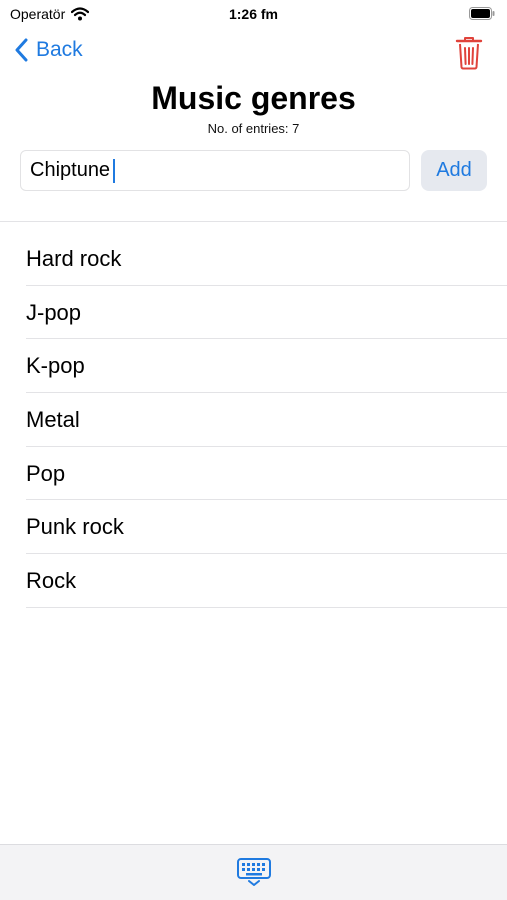  What do you see at coordinates (21, 50) in the screenshot?
I see `chevron-left-icon` at bounding box center [21, 50].